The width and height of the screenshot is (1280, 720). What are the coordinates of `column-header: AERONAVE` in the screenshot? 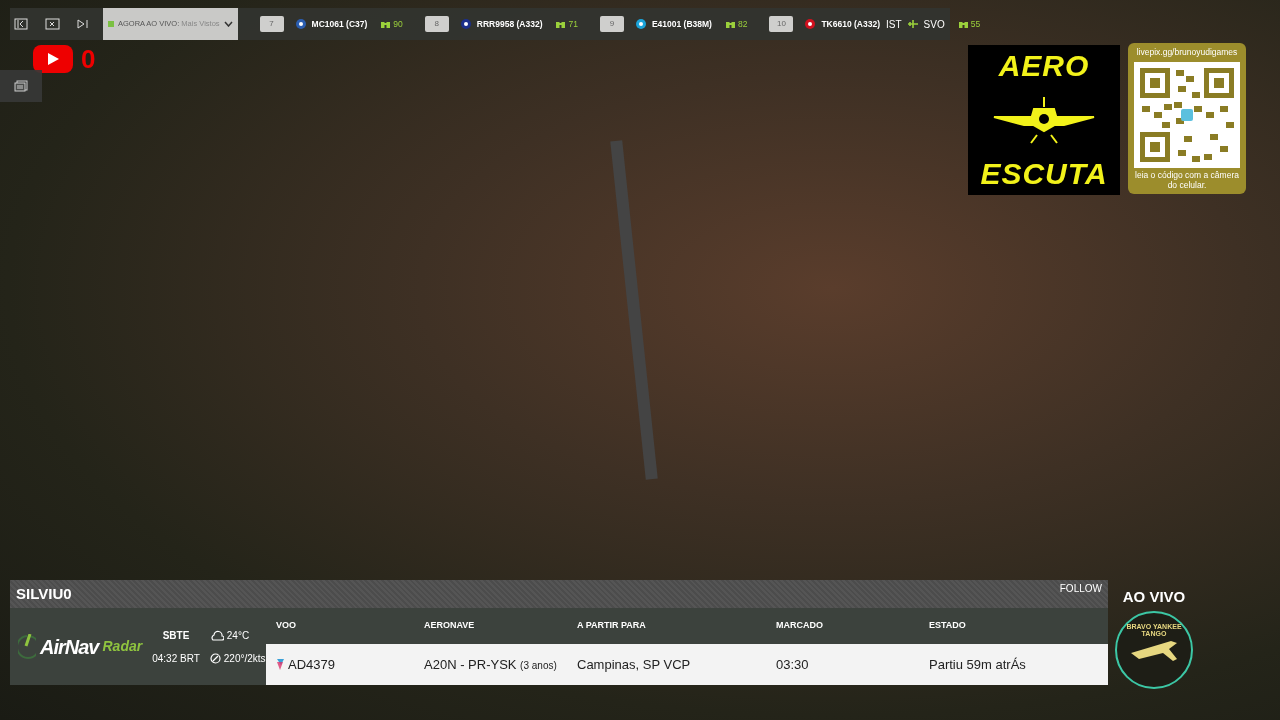 It's located at (450, 626).